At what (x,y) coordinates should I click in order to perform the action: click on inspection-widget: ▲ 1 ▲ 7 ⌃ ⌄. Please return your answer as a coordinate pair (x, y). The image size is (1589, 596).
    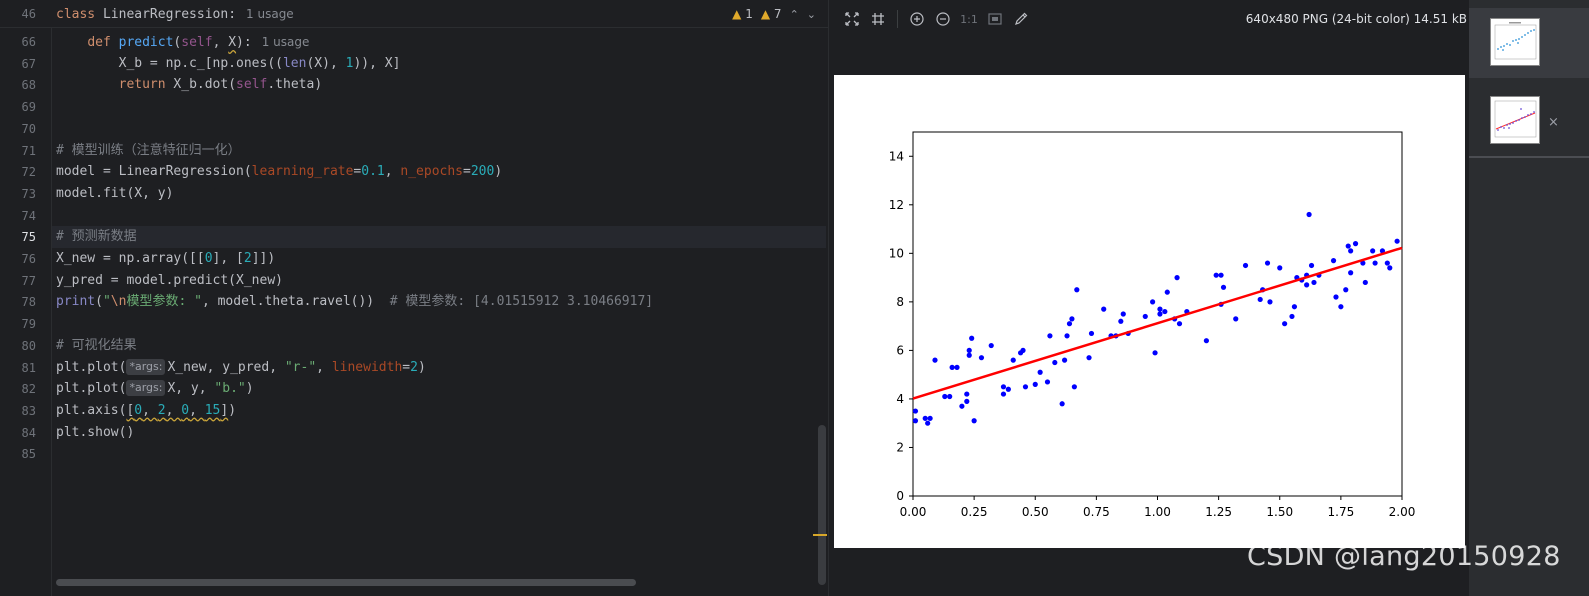
    Looking at the image, I should click on (774, 14).